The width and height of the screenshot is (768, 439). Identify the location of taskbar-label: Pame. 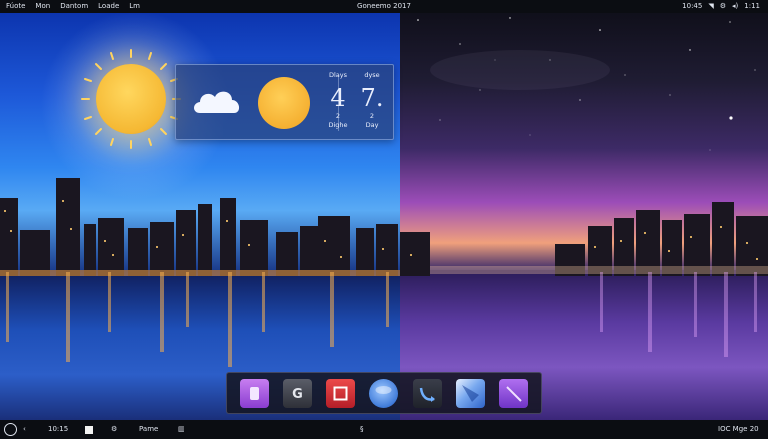
(148, 429).